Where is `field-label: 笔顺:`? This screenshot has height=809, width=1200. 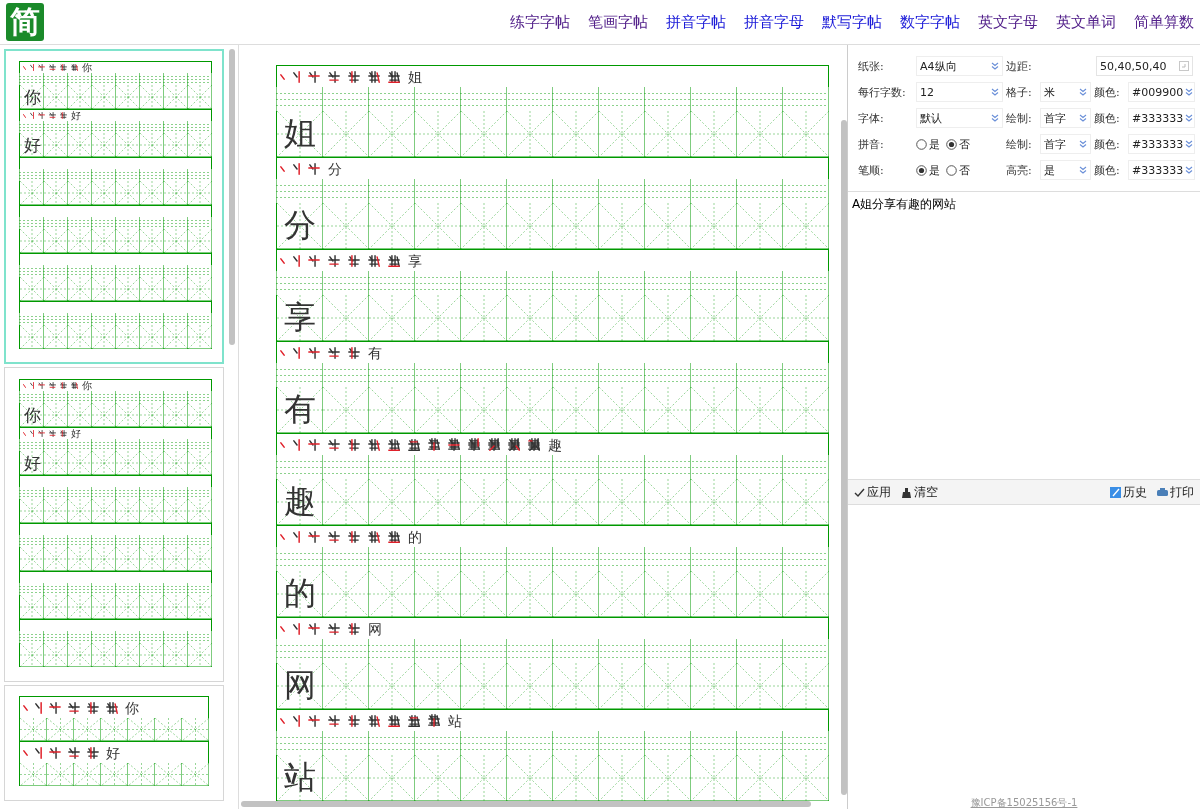
field-label: 笔顺: is located at coordinates (871, 170).